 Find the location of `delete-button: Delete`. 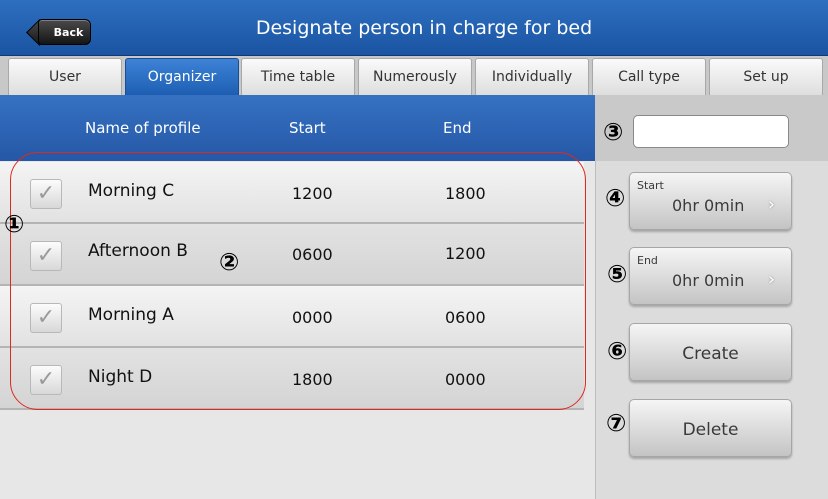

delete-button: Delete is located at coordinates (710, 428).